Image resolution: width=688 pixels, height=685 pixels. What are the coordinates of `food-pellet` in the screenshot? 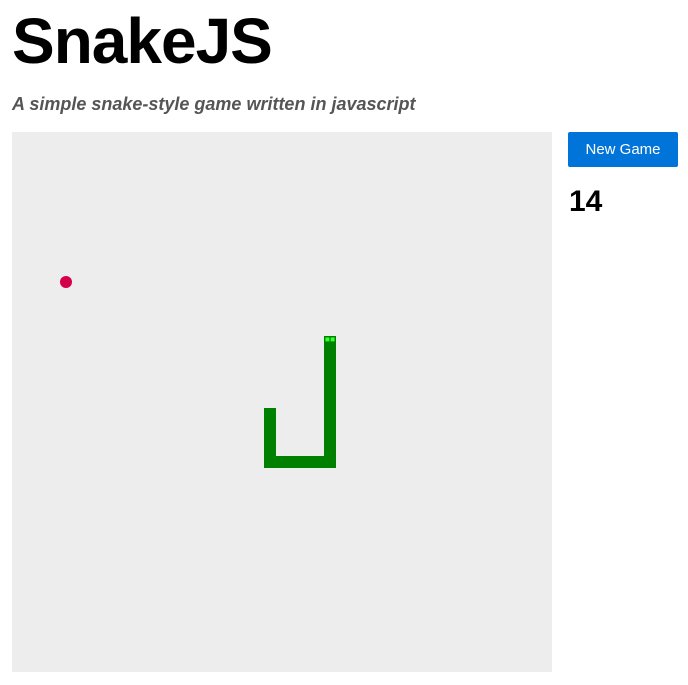 It's located at (66, 282).